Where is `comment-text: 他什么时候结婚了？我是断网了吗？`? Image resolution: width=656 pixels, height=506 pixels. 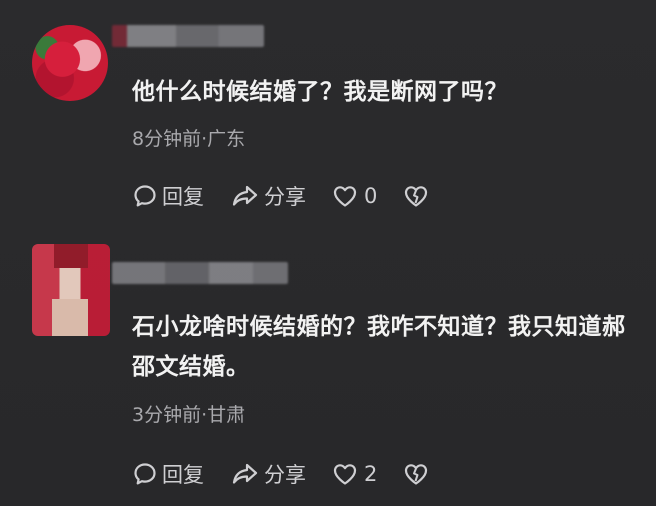
comment-text: 他什么时候结婚了？我是断网了吗？ is located at coordinates (320, 92).